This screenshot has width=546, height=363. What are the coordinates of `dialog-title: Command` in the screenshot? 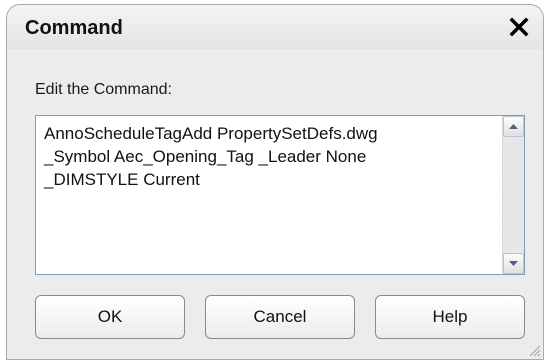 It's located at (74, 28).